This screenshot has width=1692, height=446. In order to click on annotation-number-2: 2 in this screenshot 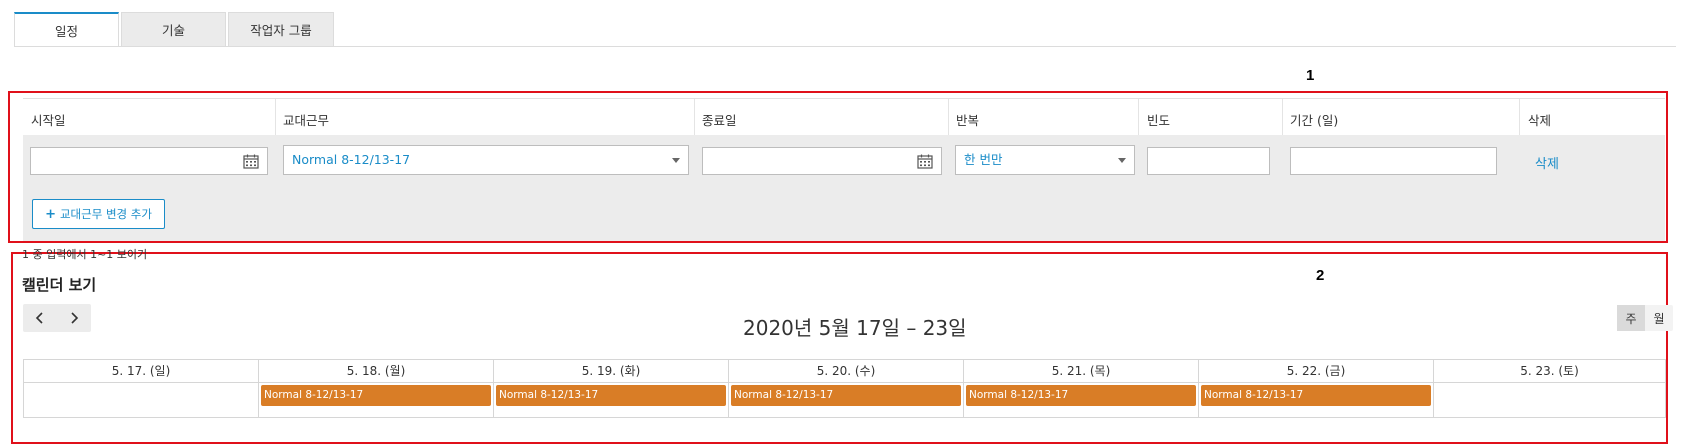, I will do `click(1320, 275)`.